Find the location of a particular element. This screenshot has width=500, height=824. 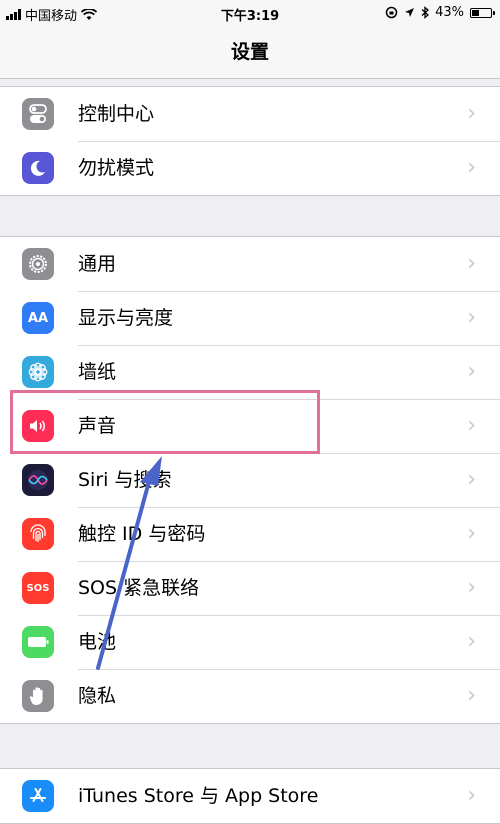

settings-group-3: iTunes Store 与 App Store › is located at coordinates (250, 796).